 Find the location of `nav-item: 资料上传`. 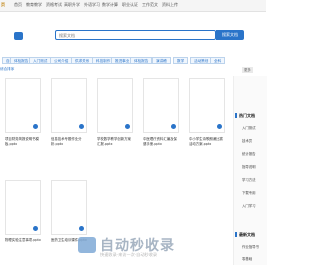

nav-item: 资料上传 is located at coordinates (170, 5).